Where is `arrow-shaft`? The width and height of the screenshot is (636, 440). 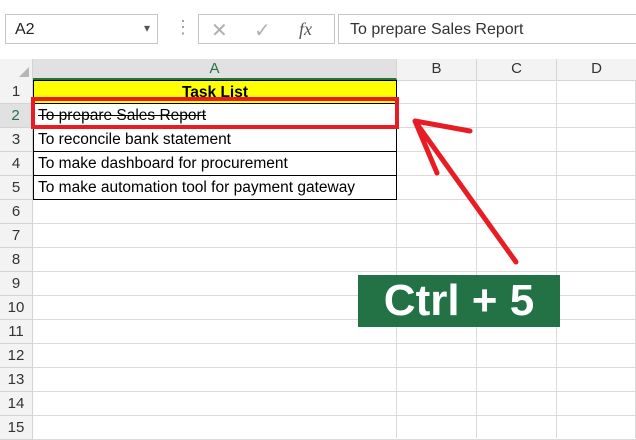
arrow-shaft is located at coordinates (466, 193).